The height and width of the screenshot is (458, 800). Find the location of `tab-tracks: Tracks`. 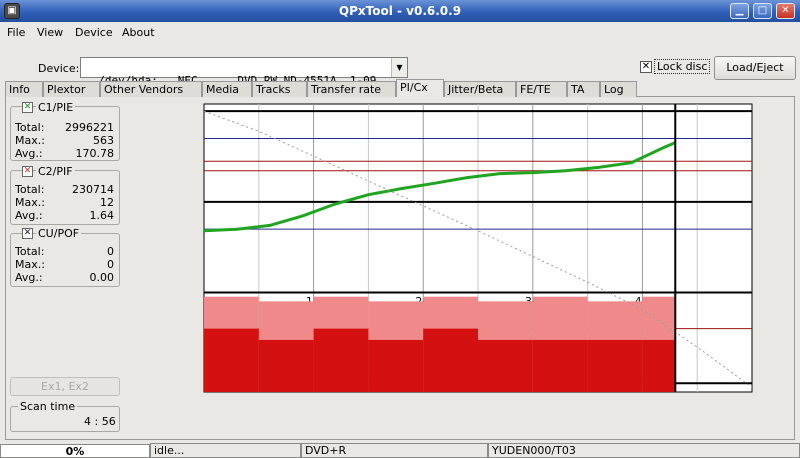

tab-tracks: Tracks is located at coordinates (279, 89).